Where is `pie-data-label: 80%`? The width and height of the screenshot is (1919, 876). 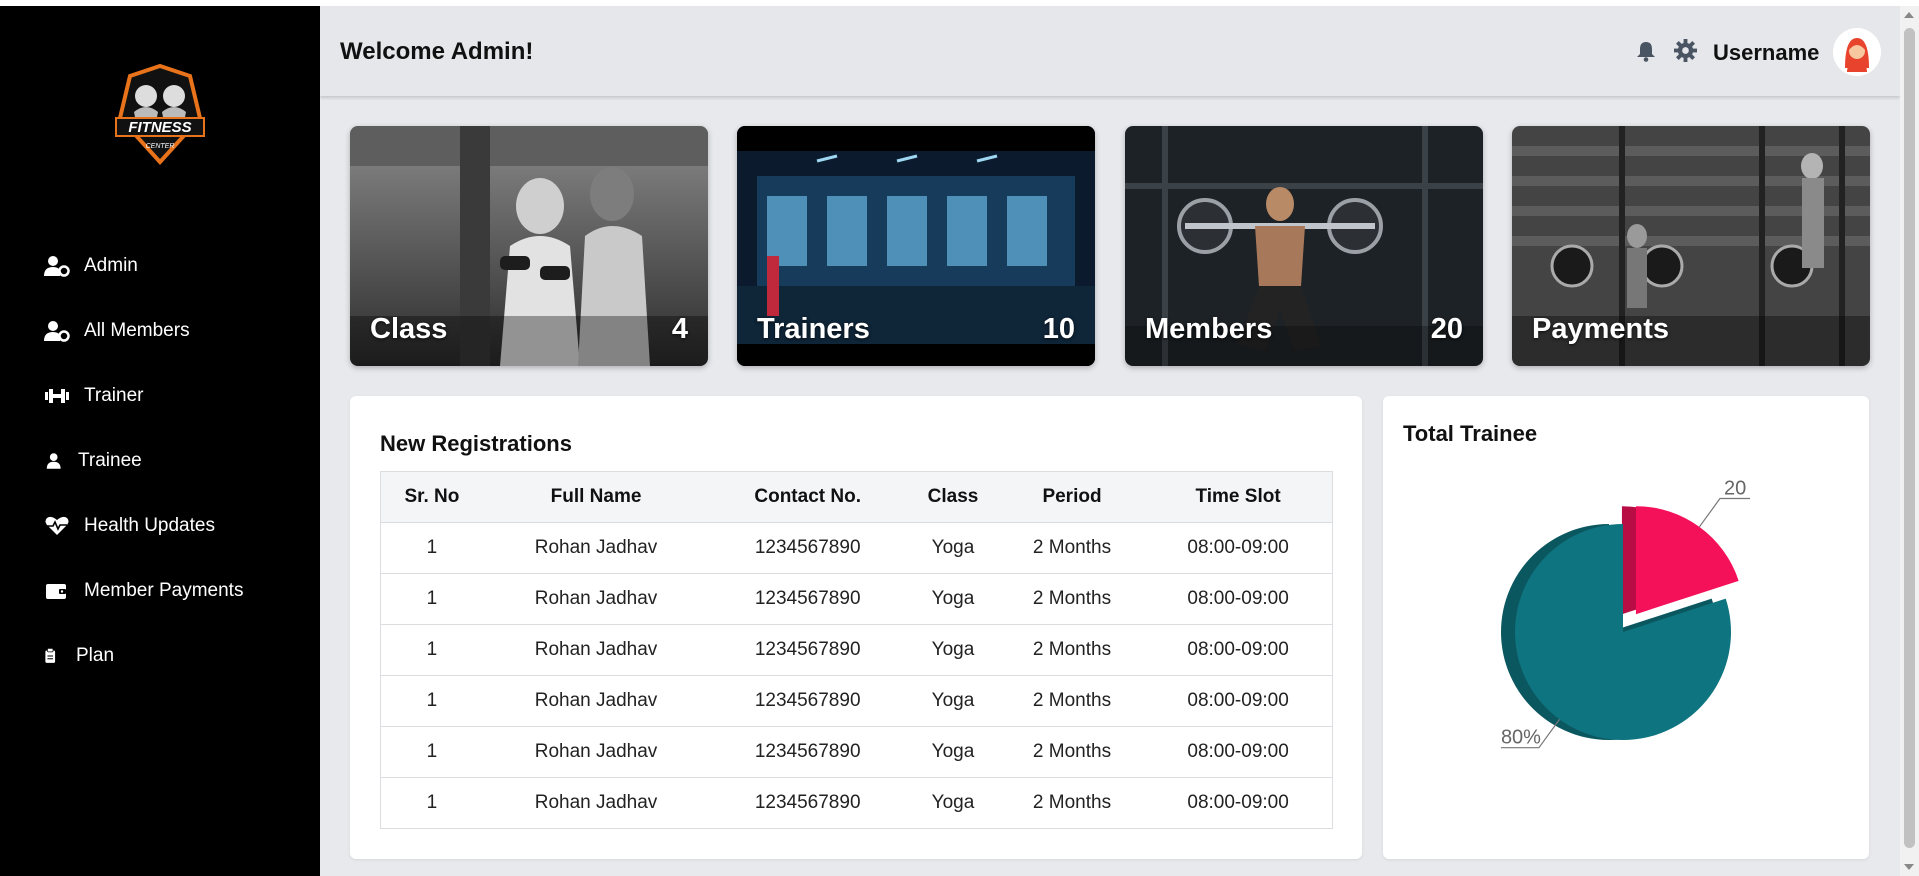 pie-data-label: 80% is located at coordinates (1521, 738).